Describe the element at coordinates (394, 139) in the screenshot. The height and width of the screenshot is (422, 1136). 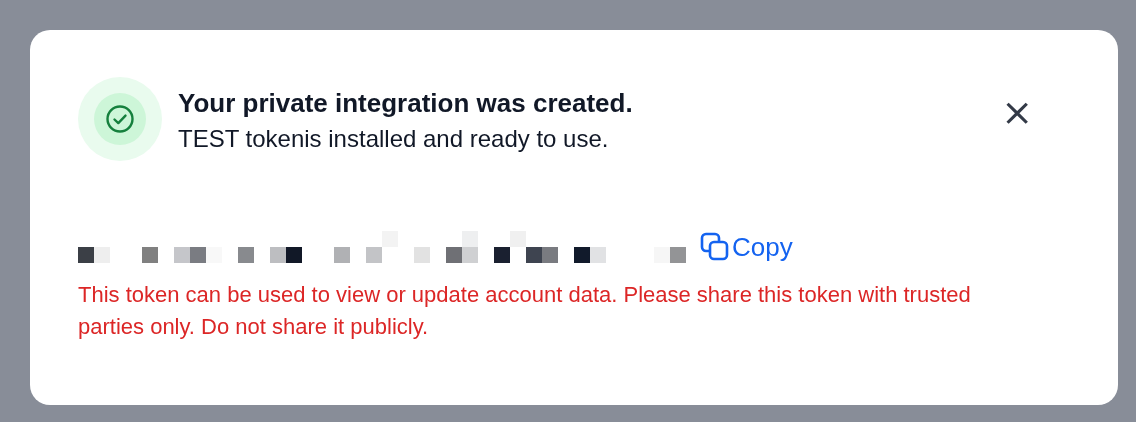
I see `dialog-subtitle: TEST tokenis installed and ready to use.` at that location.